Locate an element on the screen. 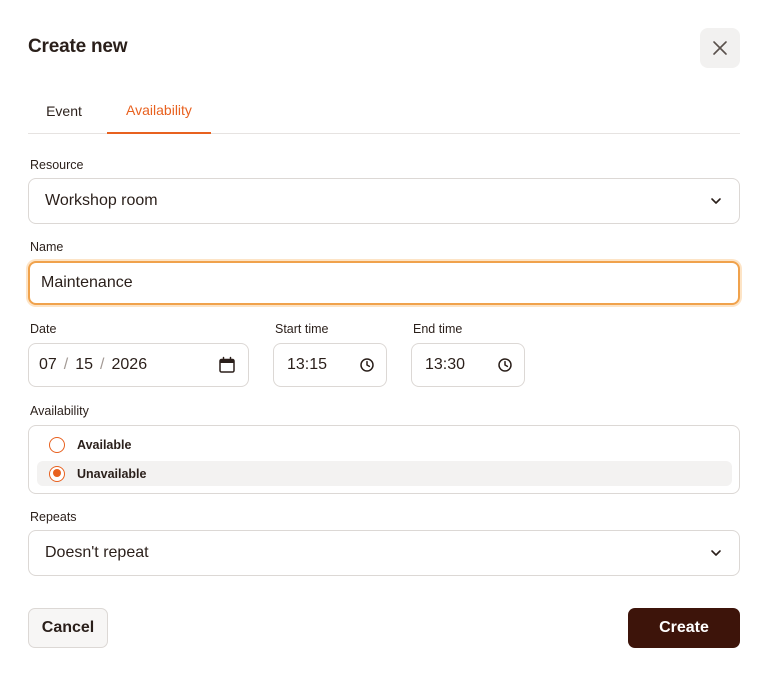 The height and width of the screenshot is (684, 768). radio-button-checked is located at coordinates (57, 473).